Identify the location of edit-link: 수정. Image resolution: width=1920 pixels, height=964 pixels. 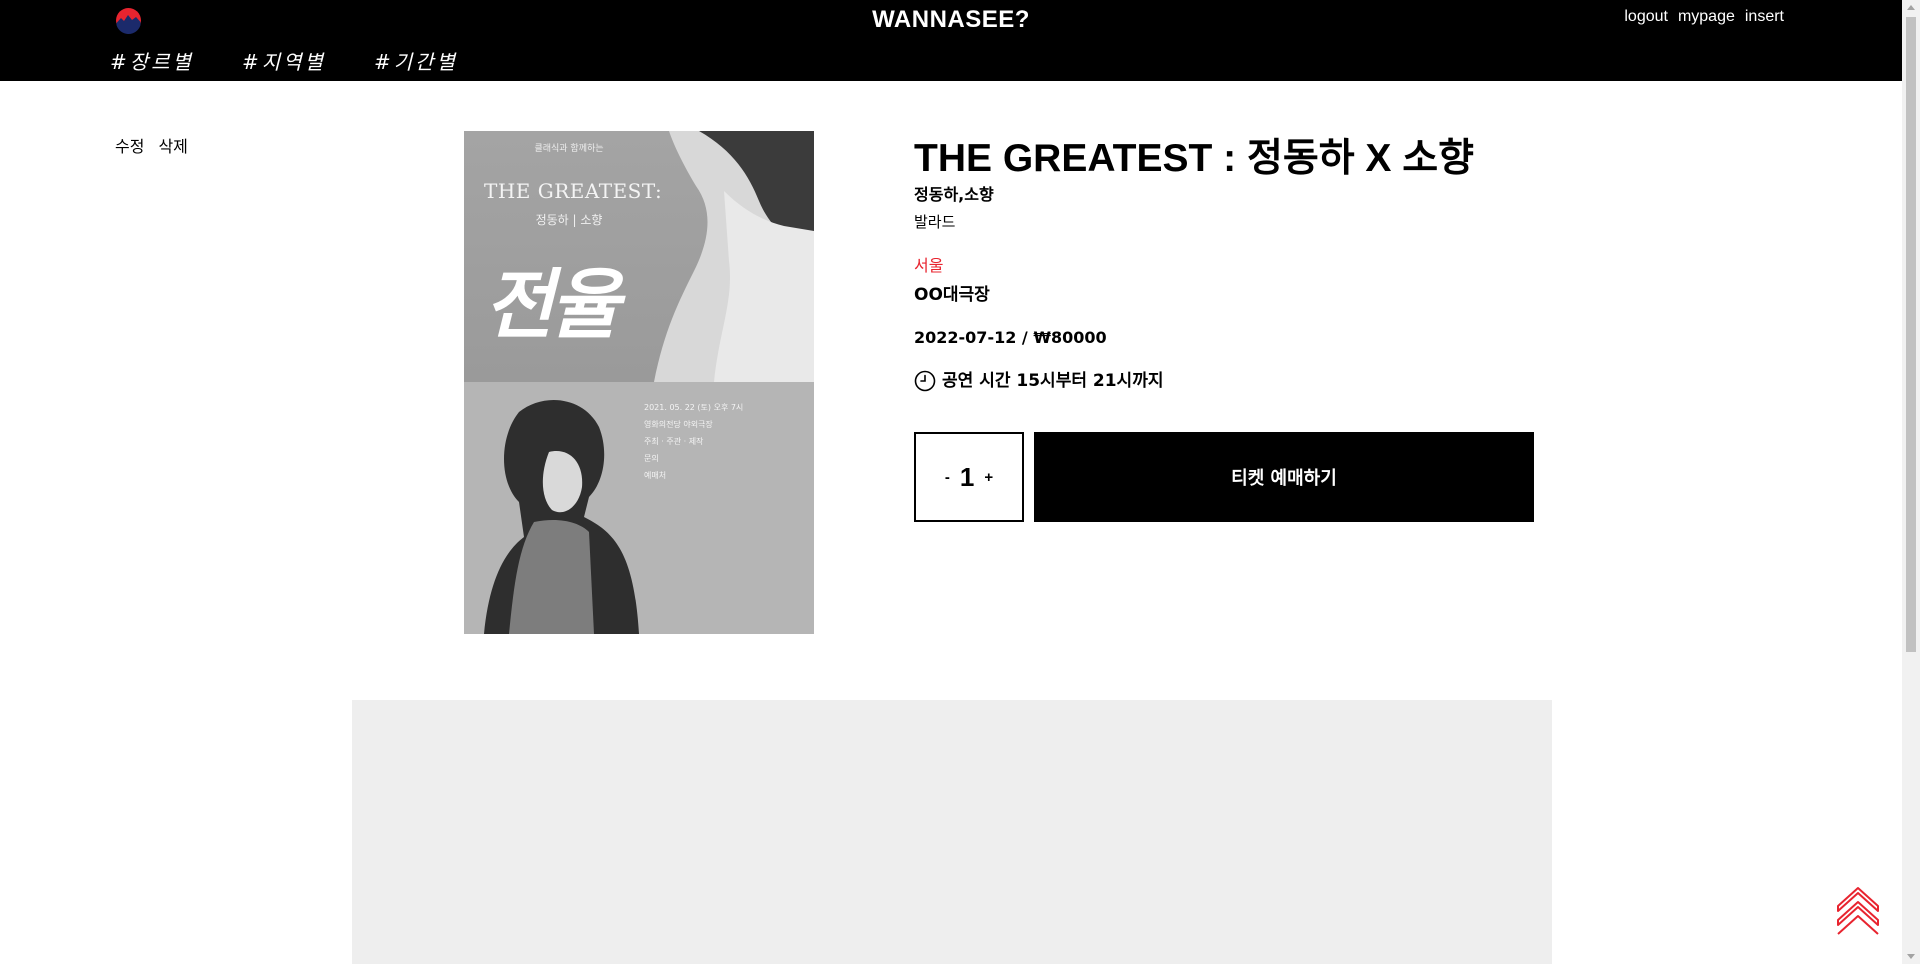
(129, 145).